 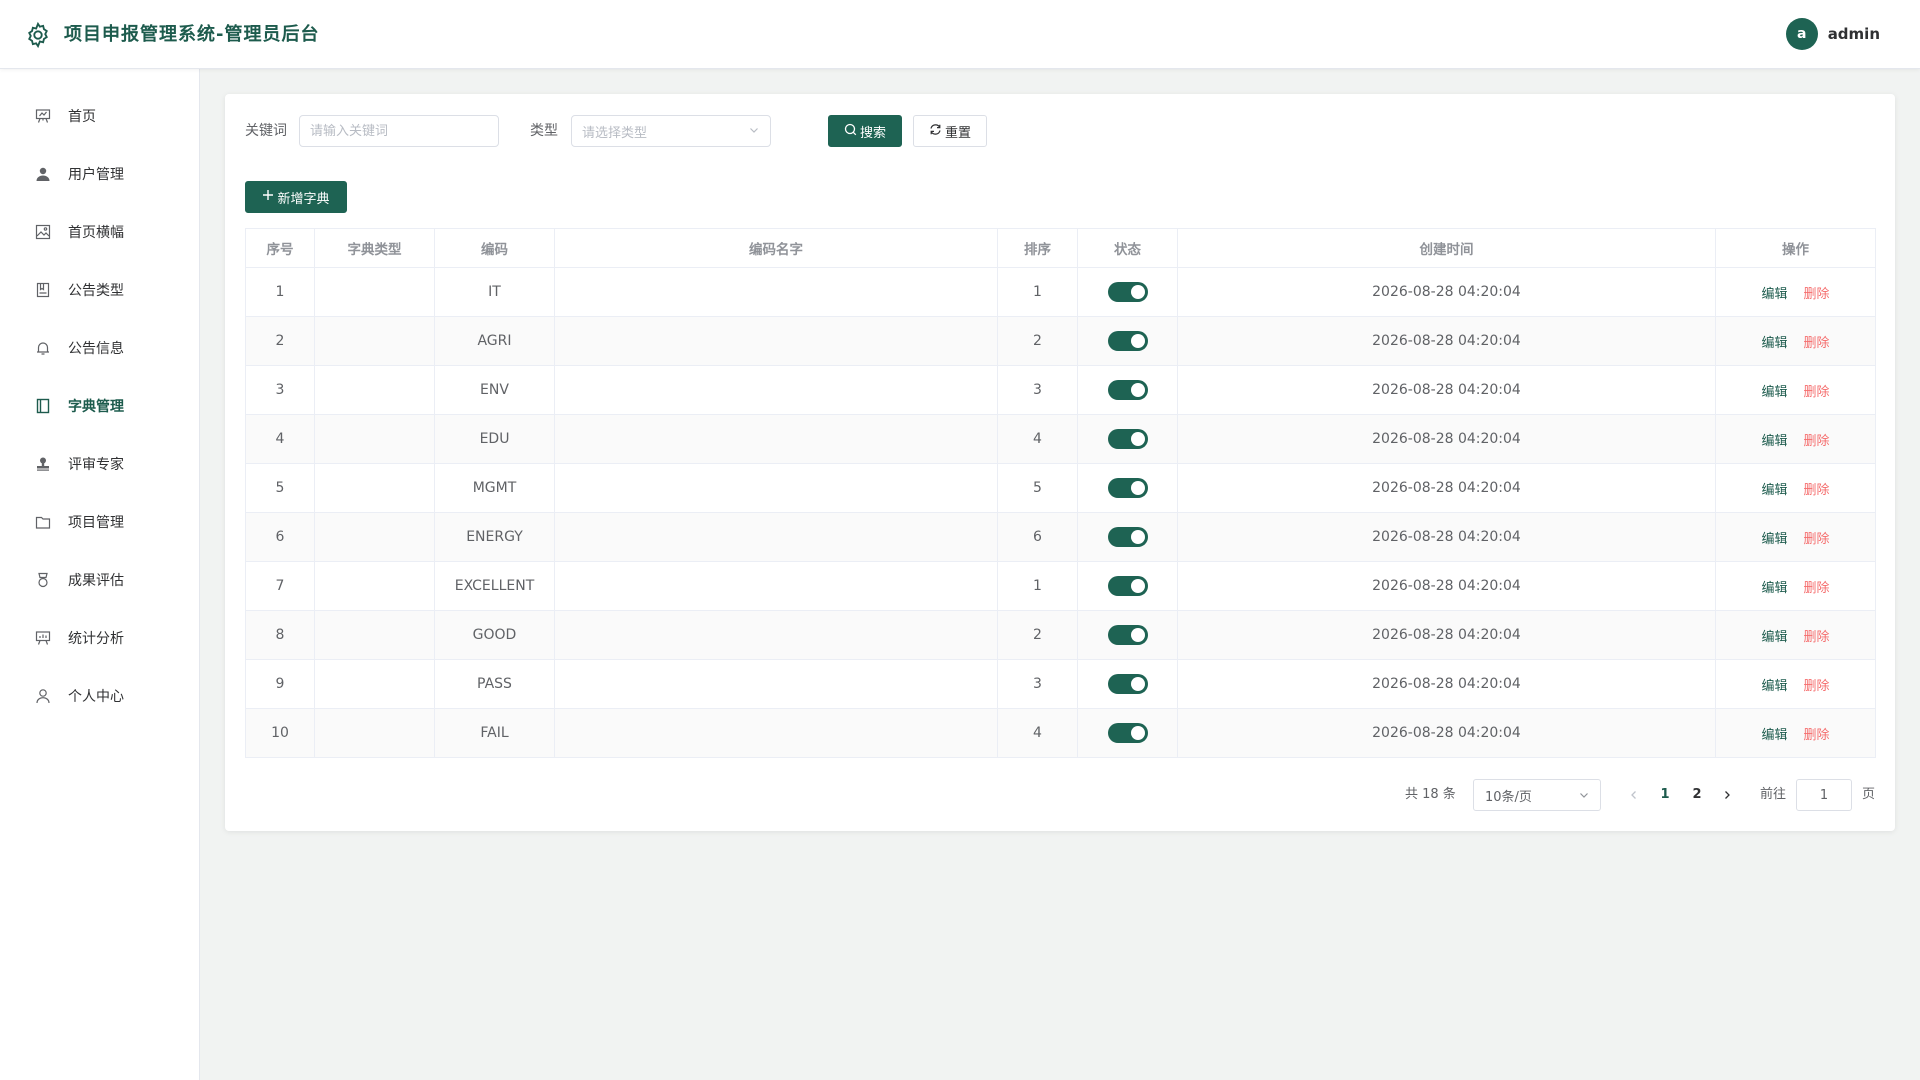 I want to click on page-number: 2, so click(x=1697, y=795).